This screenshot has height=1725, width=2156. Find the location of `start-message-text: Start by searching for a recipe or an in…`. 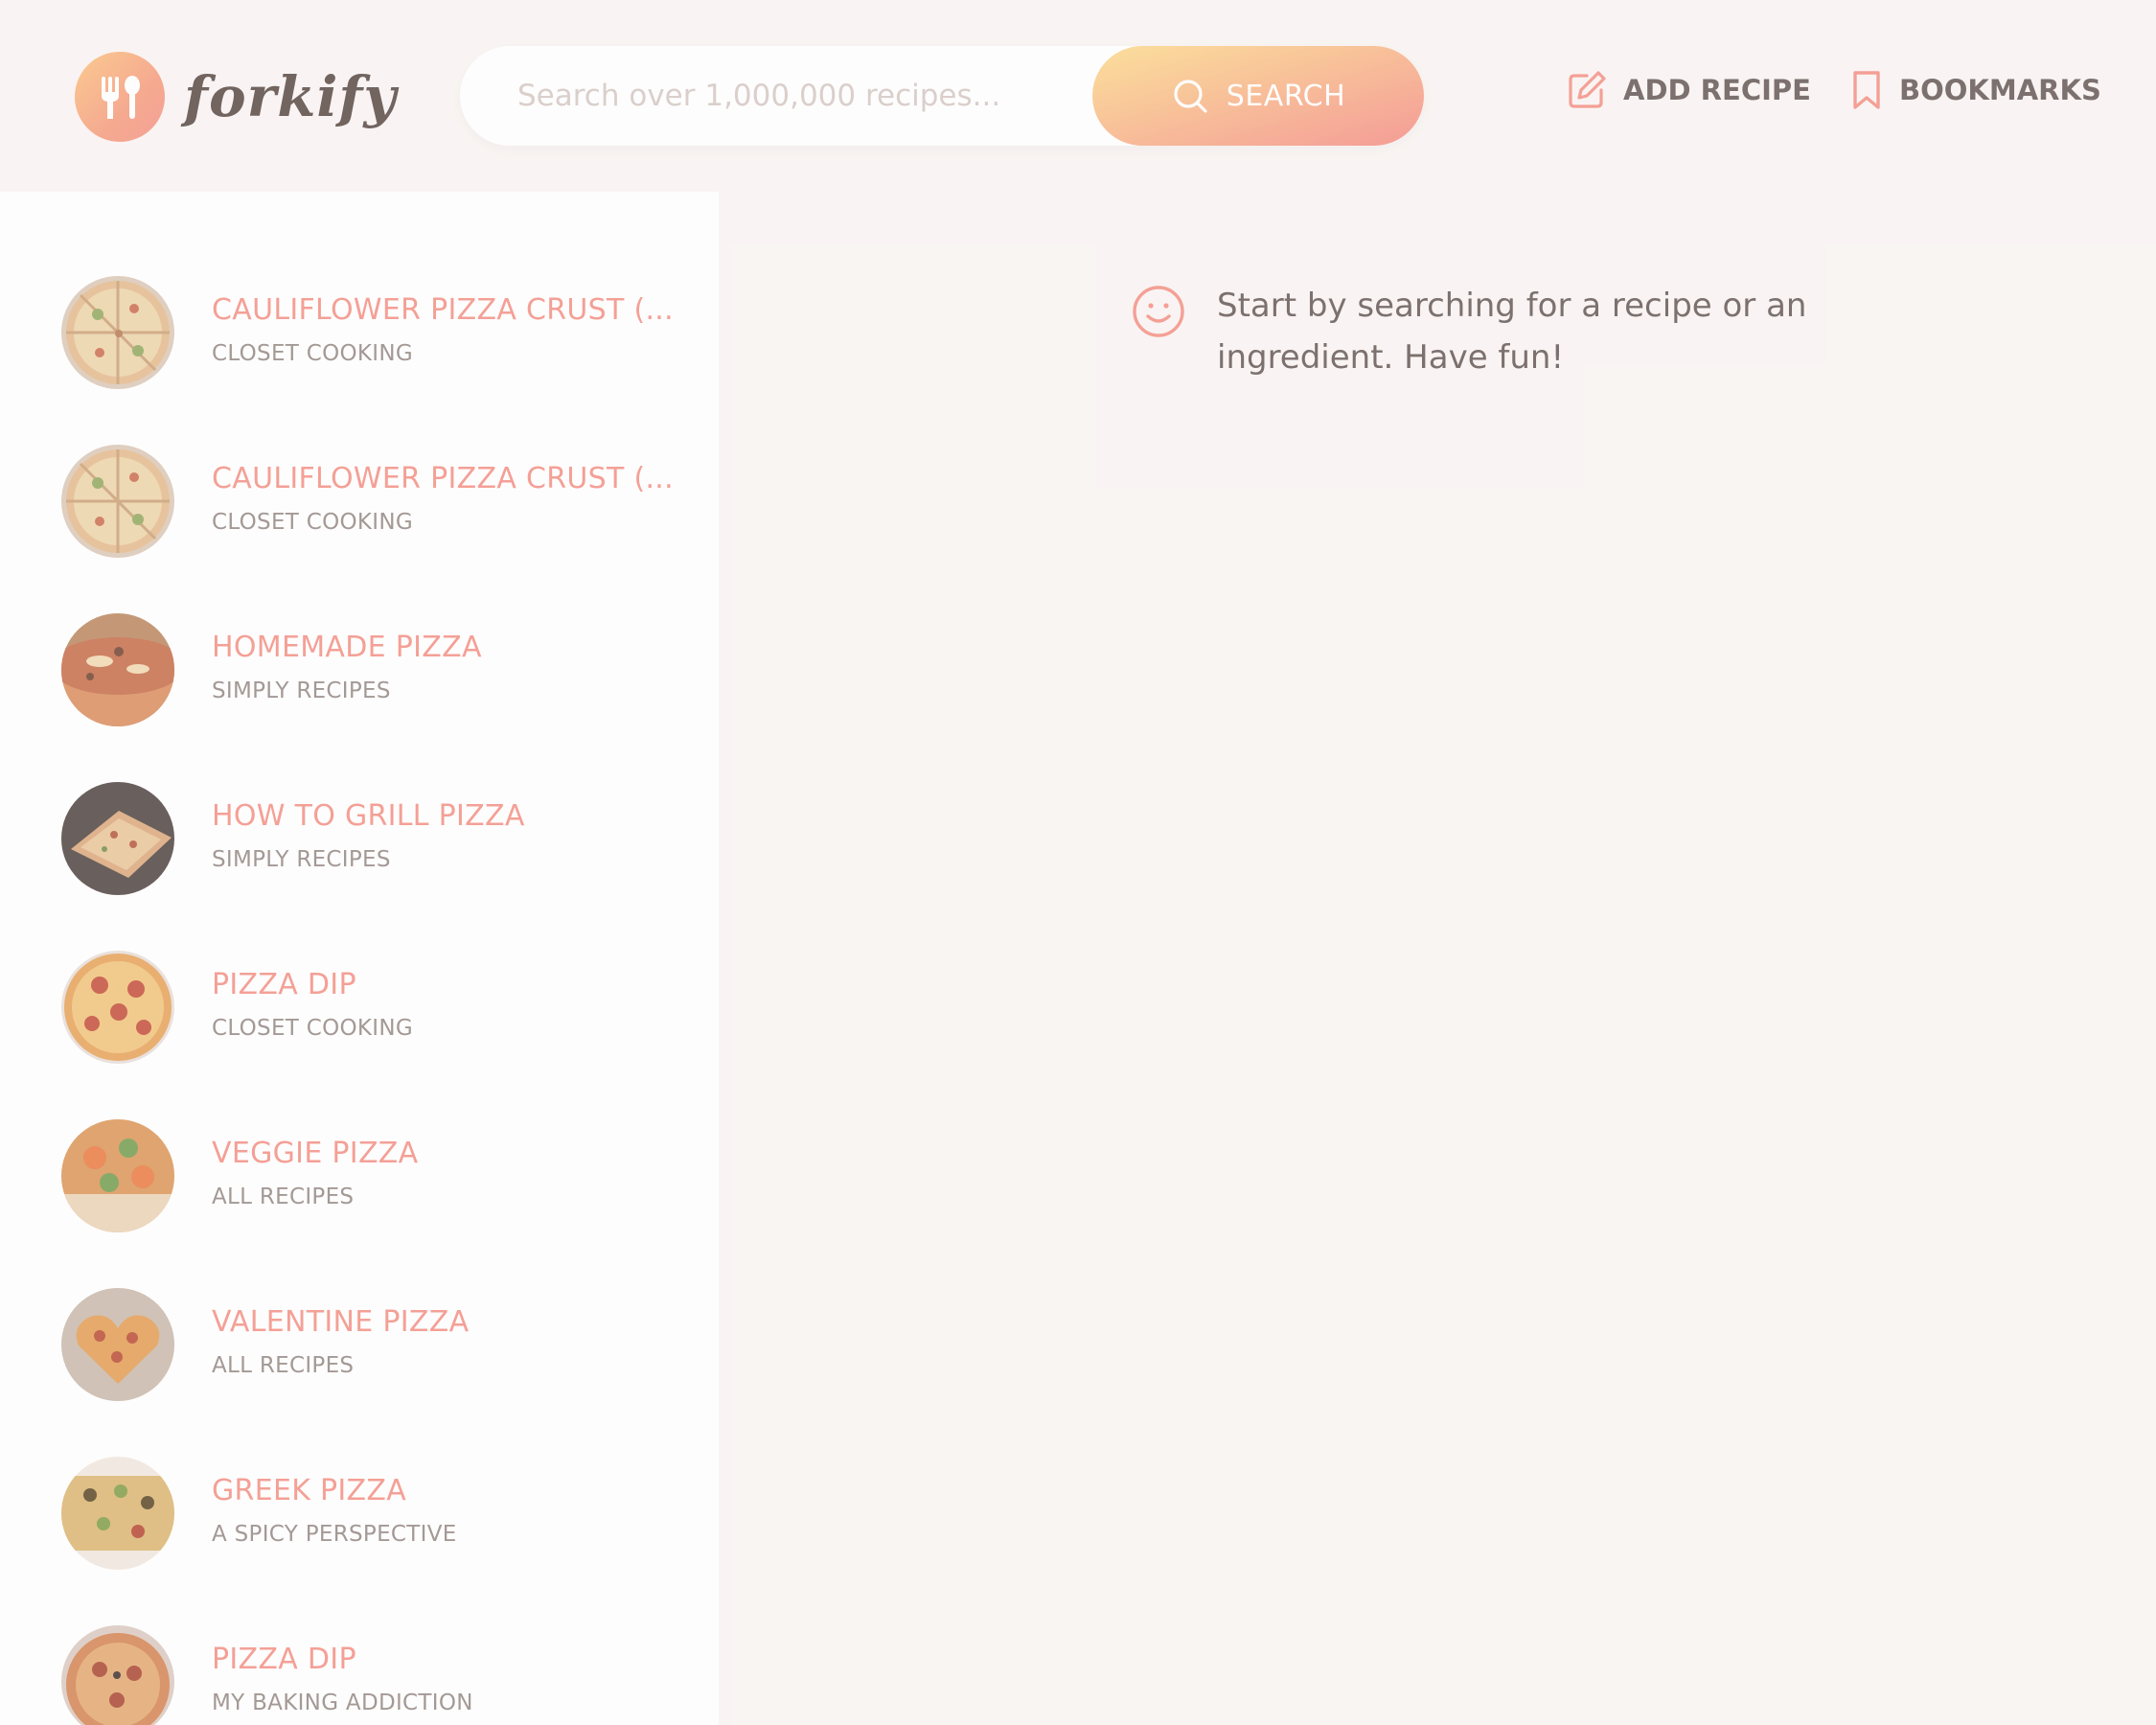

start-message-text: Start by searching for a recipe or an in… is located at coordinates (1512, 332).